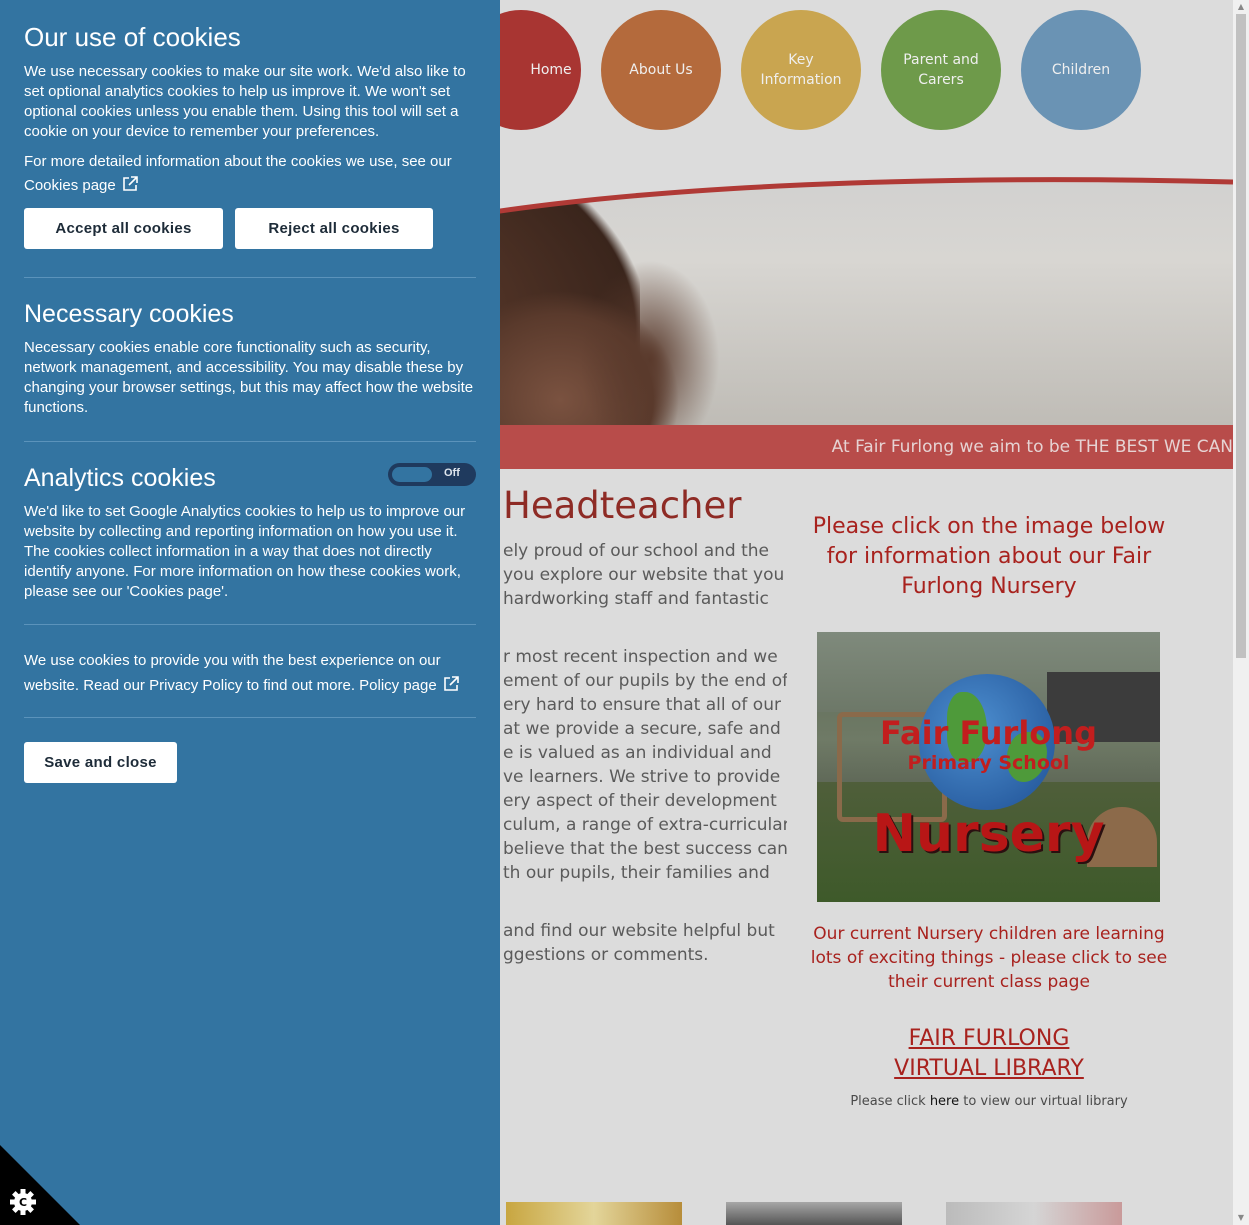  Describe the element at coordinates (890, 1101) in the screenshot. I see `library-note-before: Please click` at that location.